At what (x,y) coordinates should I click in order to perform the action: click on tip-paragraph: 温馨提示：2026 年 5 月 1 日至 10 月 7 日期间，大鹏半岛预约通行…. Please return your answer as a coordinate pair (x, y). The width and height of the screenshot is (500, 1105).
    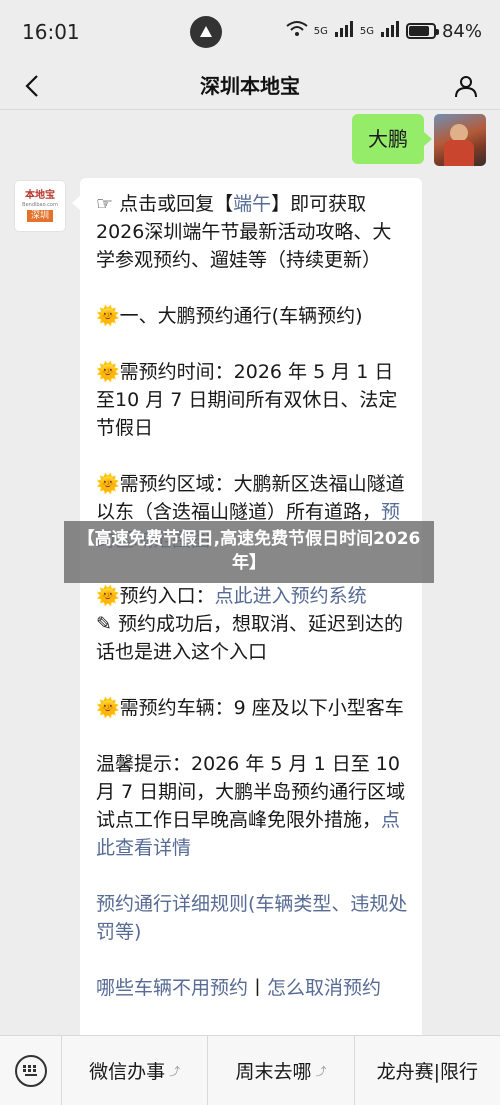
    Looking at the image, I should click on (252, 806).